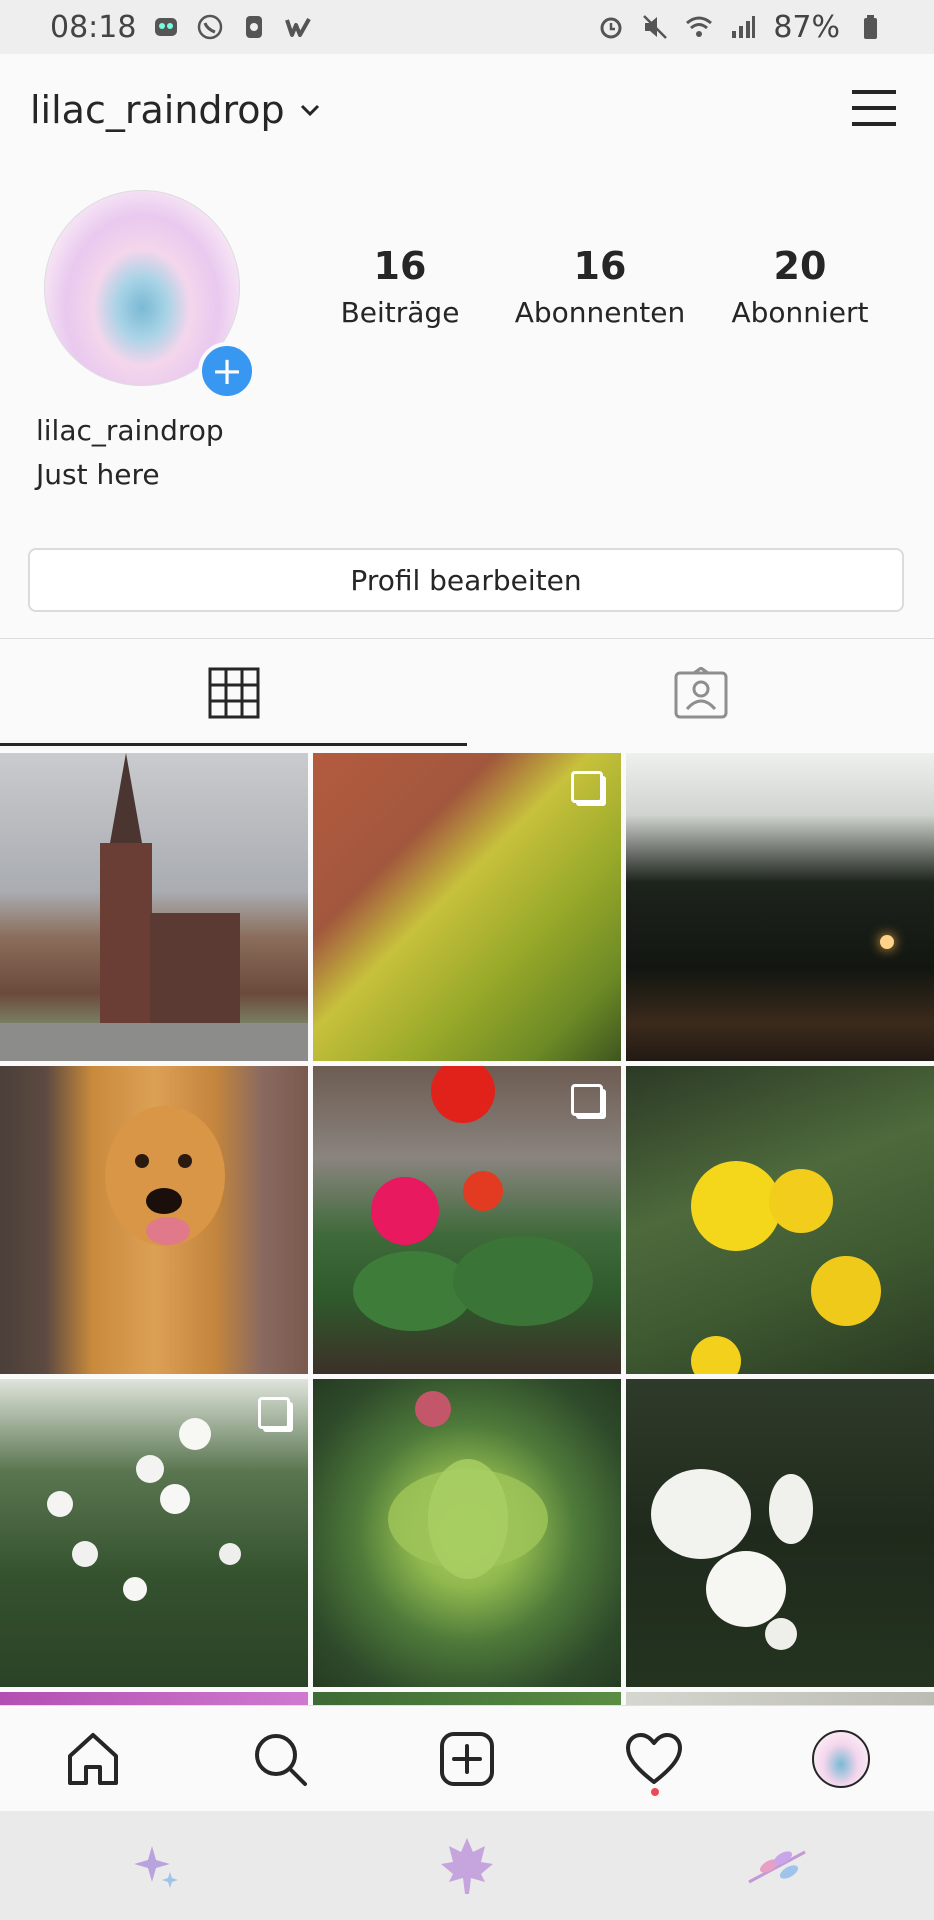 This screenshot has width=934, height=1920. Describe the element at coordinates (786, 1267) in the screenshot. I see `yellow-flowers-shape` at that location.